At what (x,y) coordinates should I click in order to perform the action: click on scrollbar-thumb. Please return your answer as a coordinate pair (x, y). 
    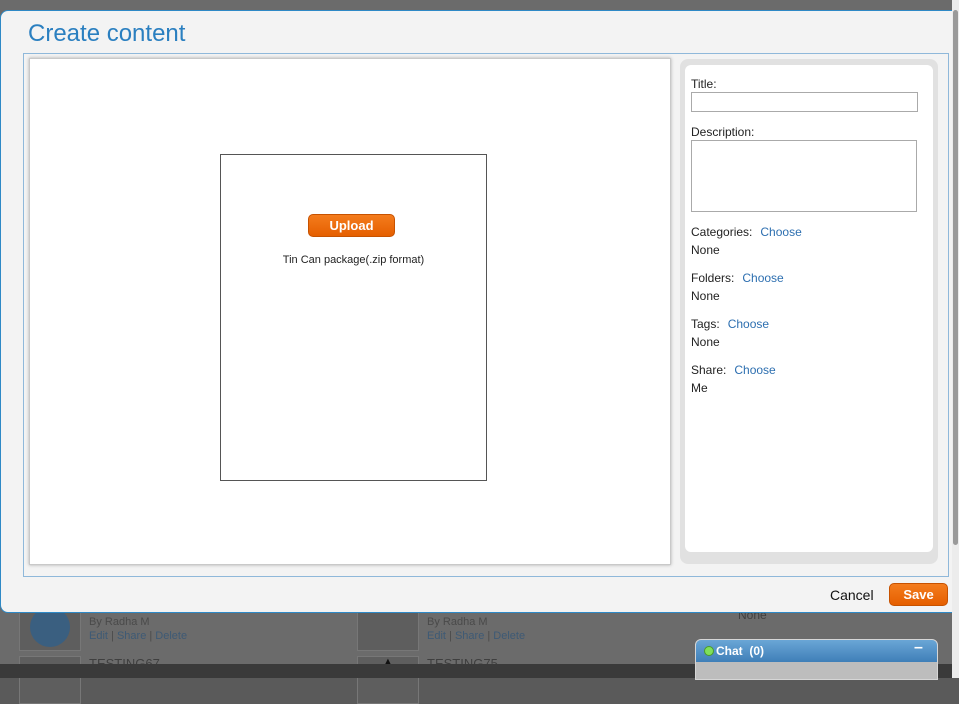
    Looking at the image, I should click on (955, 277).